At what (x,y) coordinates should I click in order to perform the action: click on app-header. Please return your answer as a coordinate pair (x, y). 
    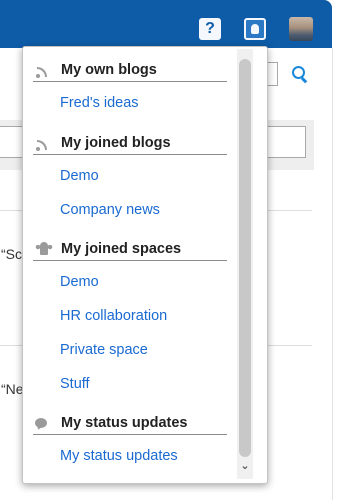
    Looking at the image, I should click on (166, 24).